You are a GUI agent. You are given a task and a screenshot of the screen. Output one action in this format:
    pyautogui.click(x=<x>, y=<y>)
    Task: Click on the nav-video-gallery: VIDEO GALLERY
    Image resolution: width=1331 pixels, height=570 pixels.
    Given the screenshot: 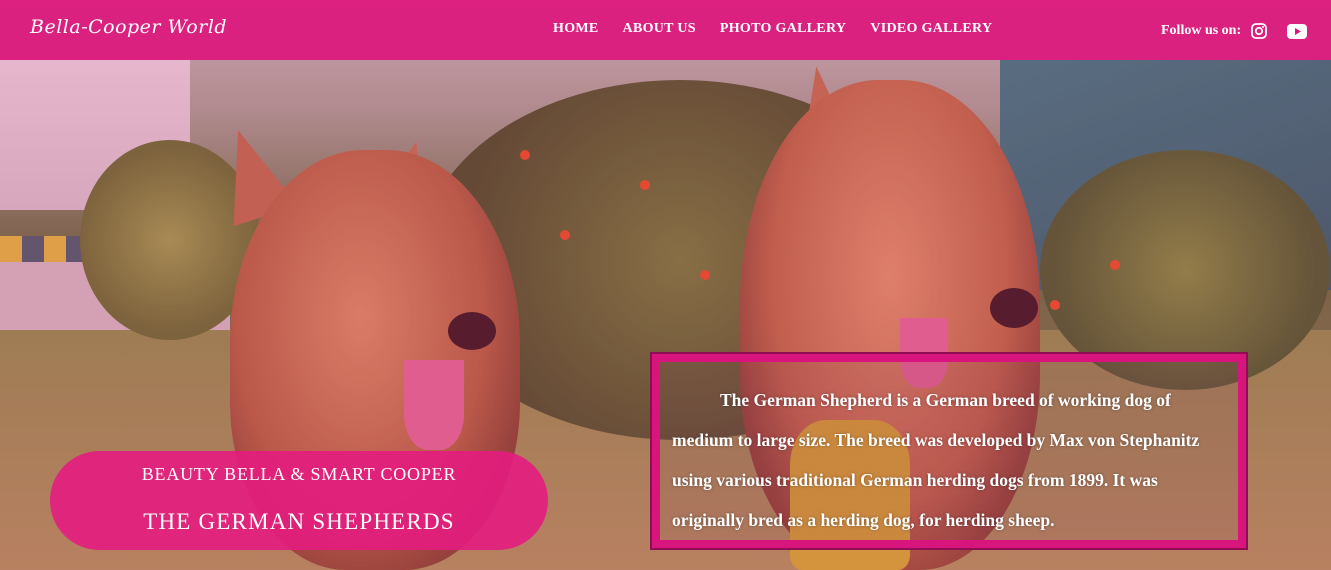 What is the action you would take?
    pyautogui.click(x=931, y=29)
    